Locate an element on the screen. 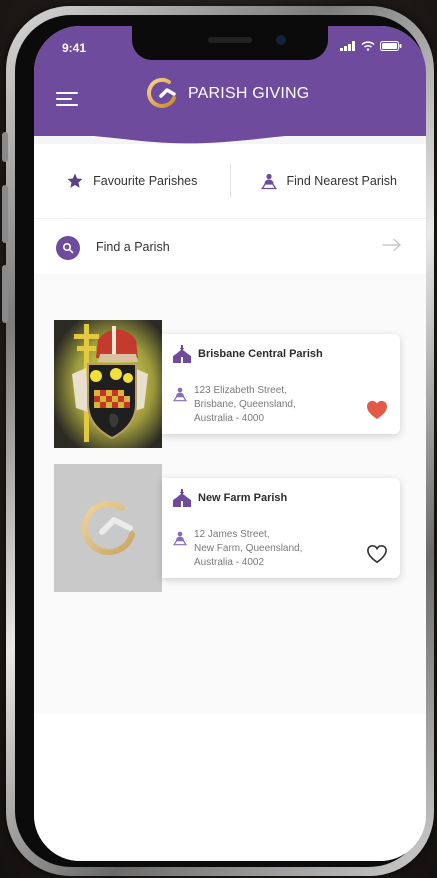 Image resolution: width=437 pixels, height=878 pixels. hamburger-icon is located at coordinates (67, 100).